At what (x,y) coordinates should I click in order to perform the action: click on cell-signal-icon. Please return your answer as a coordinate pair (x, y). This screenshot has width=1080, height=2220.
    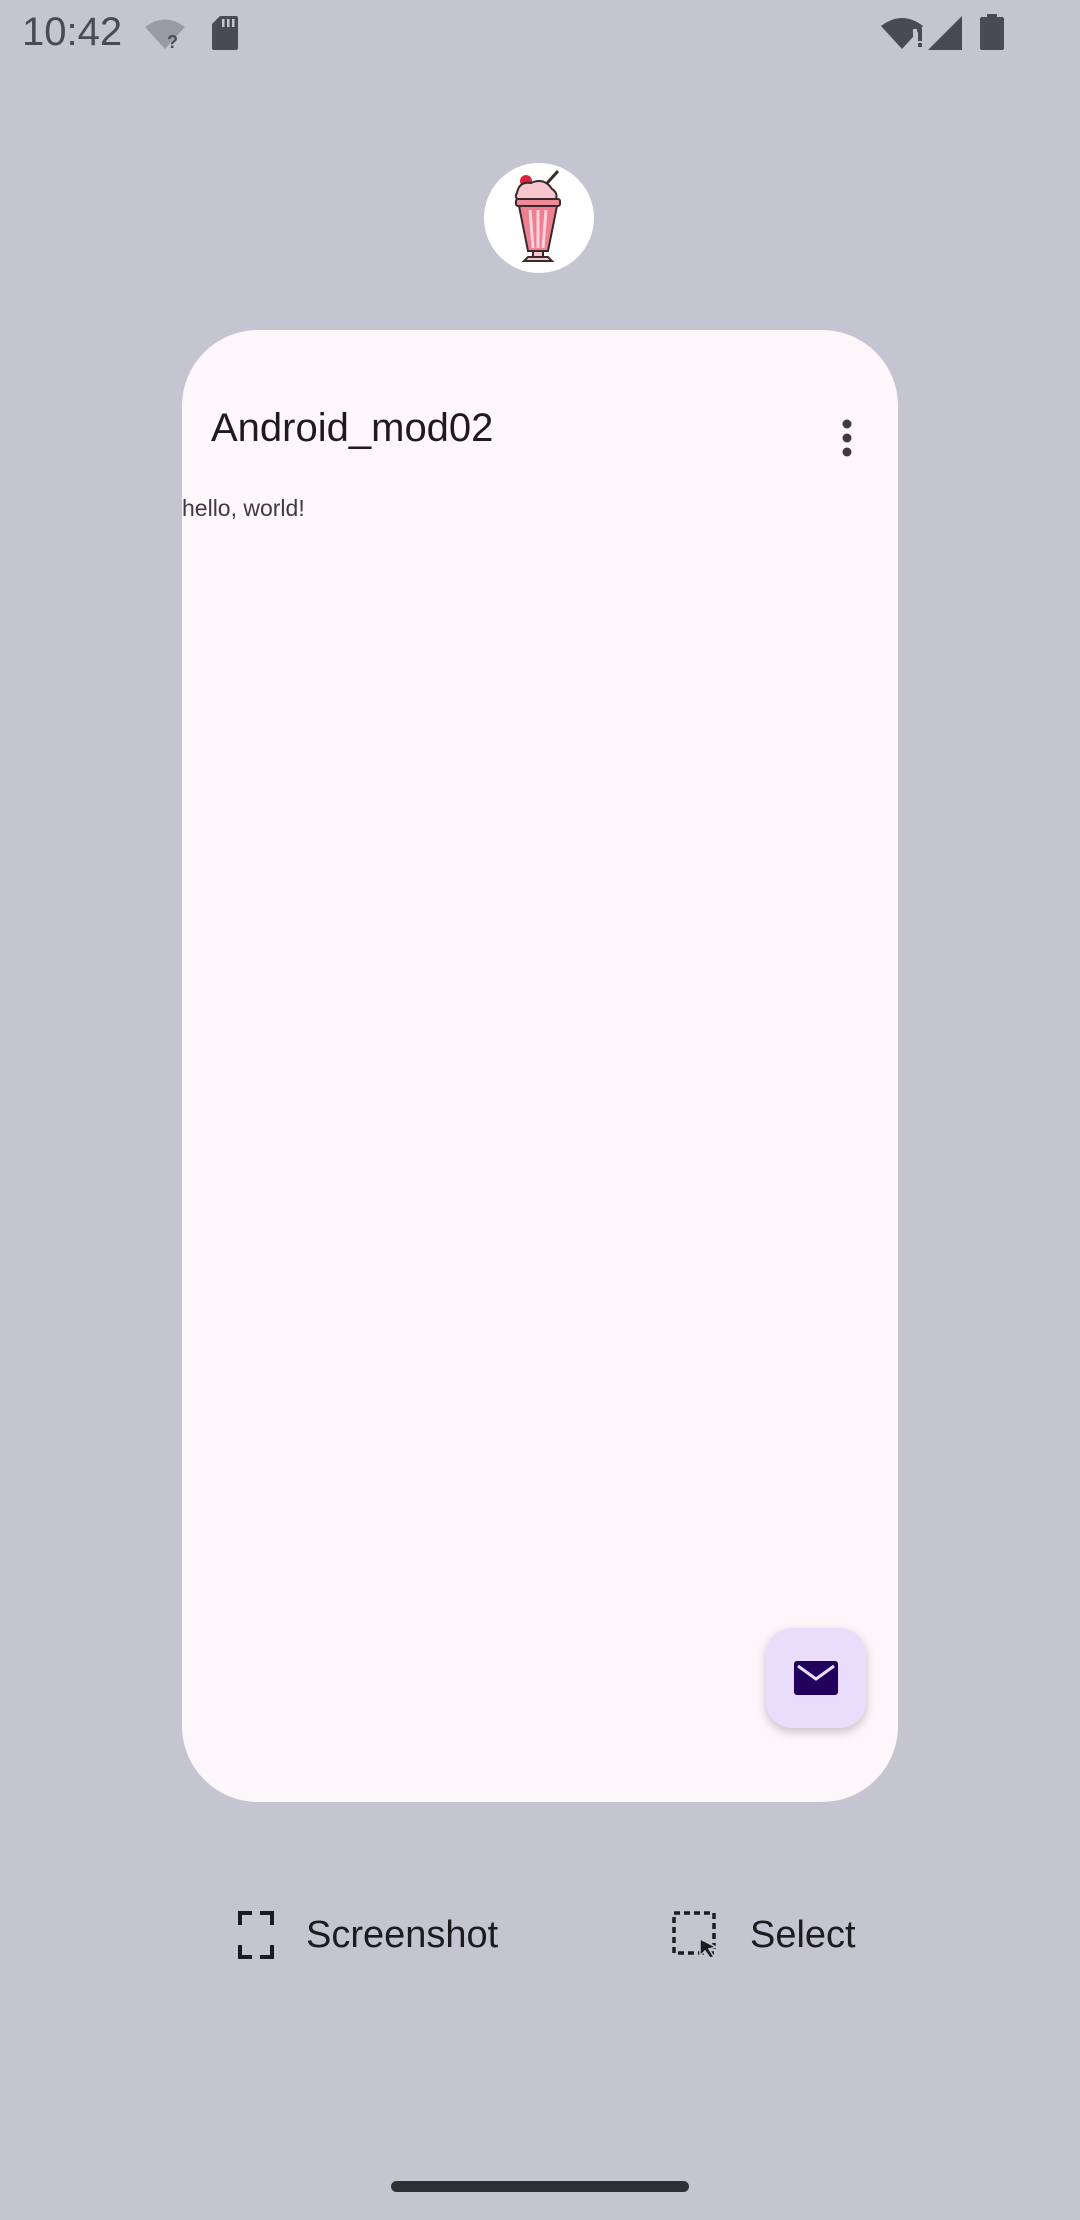
    Looking at the image, I should click on (945, 35).